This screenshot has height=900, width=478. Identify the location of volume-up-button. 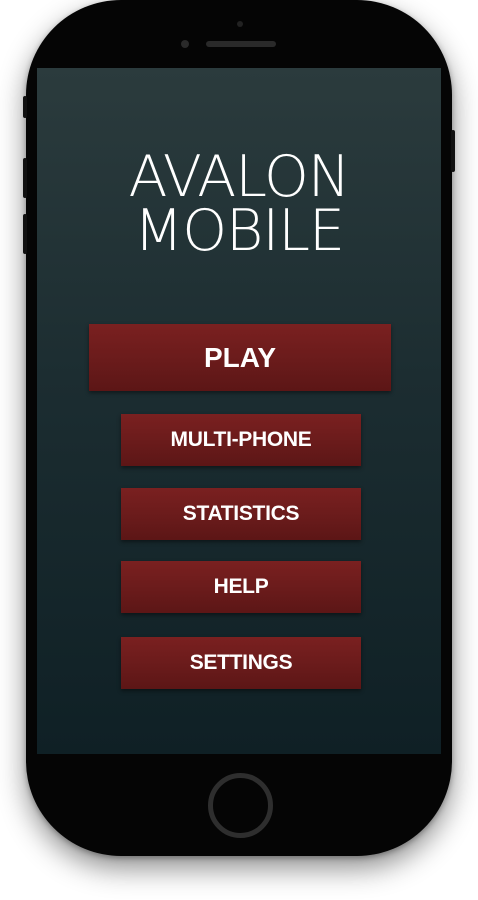
(25, 178).